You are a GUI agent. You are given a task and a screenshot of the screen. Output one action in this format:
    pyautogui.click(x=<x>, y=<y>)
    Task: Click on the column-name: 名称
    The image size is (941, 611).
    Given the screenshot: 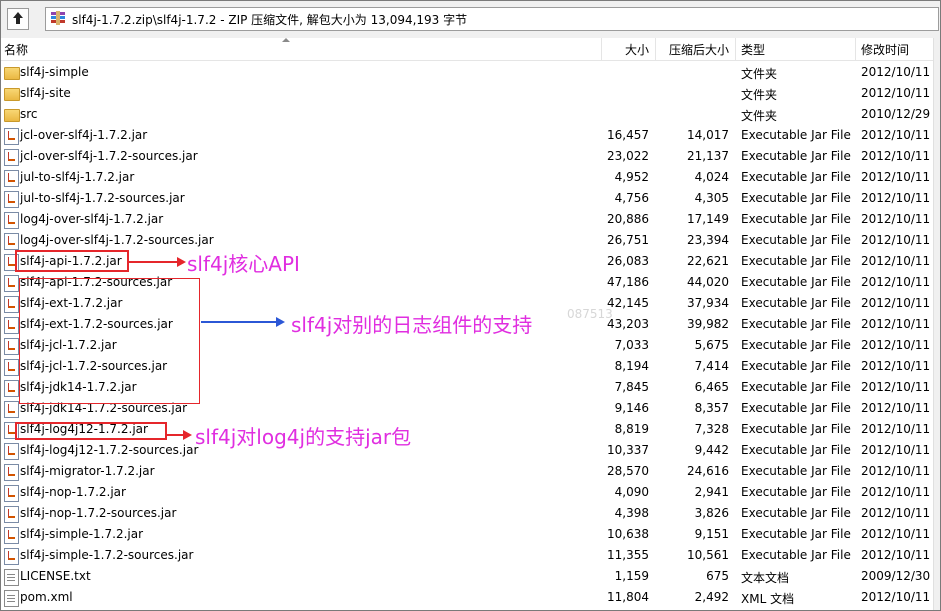 What is the action you would take?
    pyautogui.click(x=16, y=49)
    